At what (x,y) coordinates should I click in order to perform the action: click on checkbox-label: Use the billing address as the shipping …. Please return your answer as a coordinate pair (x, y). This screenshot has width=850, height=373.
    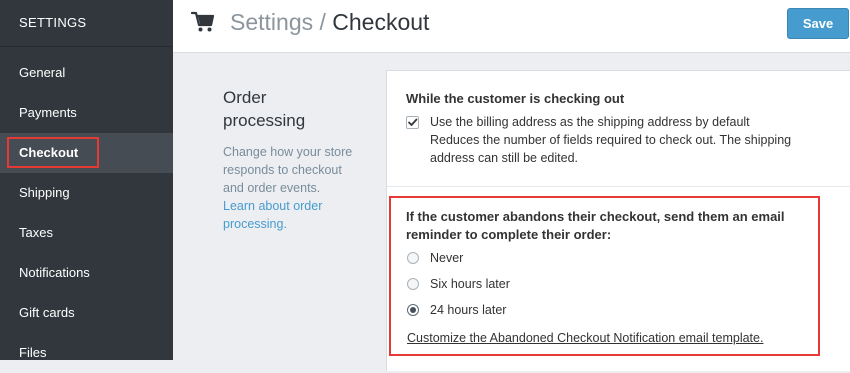
    Looking at the image, I should click on (630, 122).